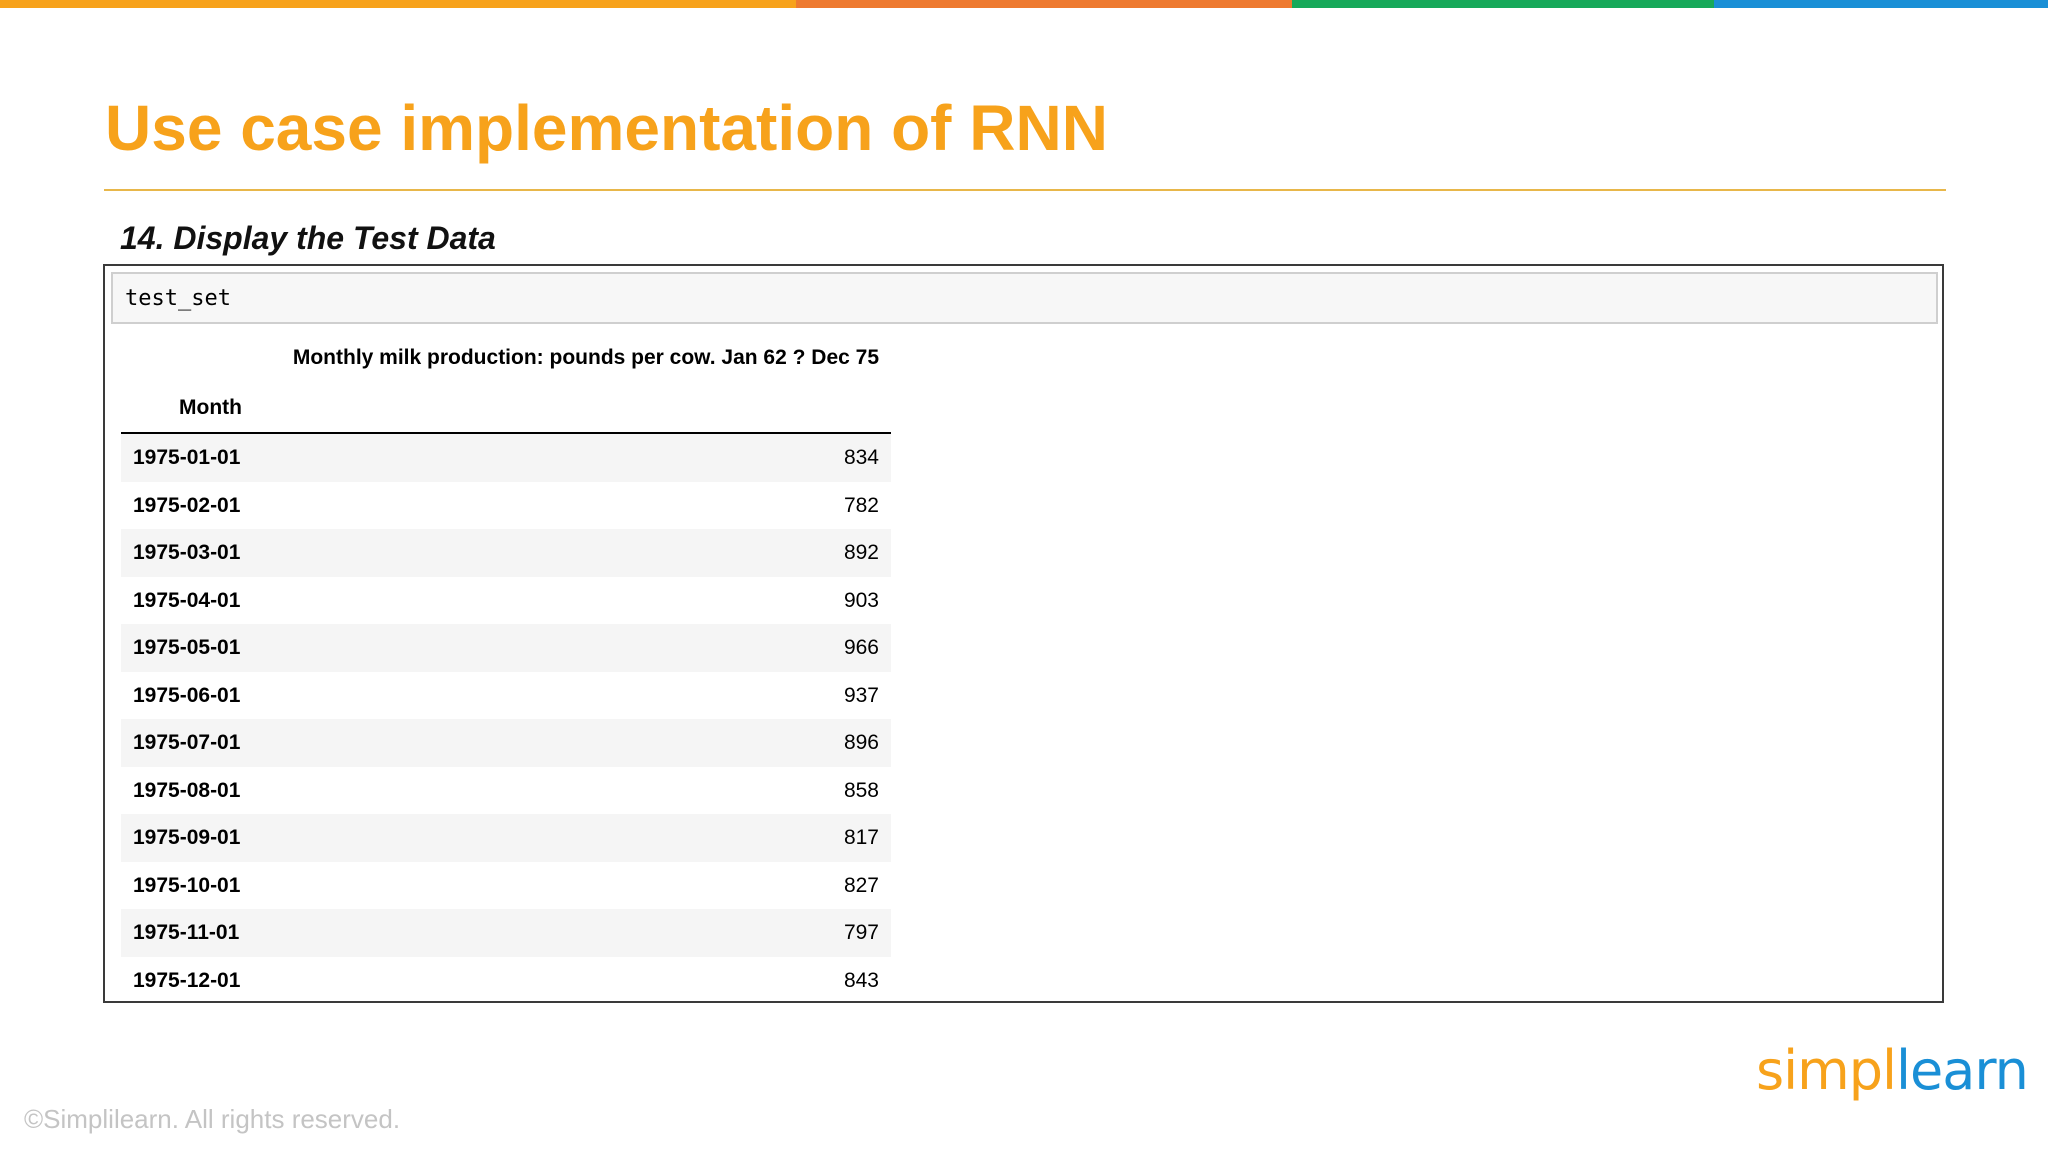  Describe the element at coordinates (506, 601) in the screenshot. I see `table-row: 1975-04-01 903` at that location.